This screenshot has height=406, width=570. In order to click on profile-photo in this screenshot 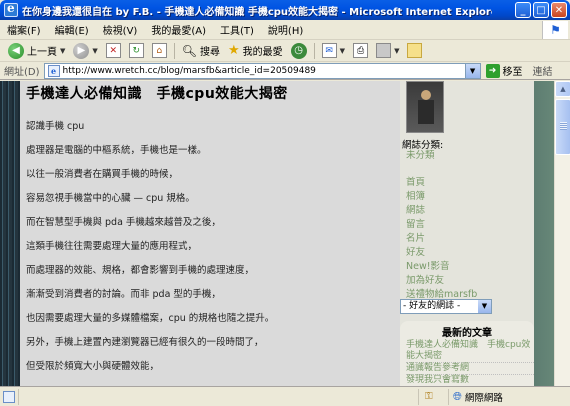, I will do `click(425, 107)`.